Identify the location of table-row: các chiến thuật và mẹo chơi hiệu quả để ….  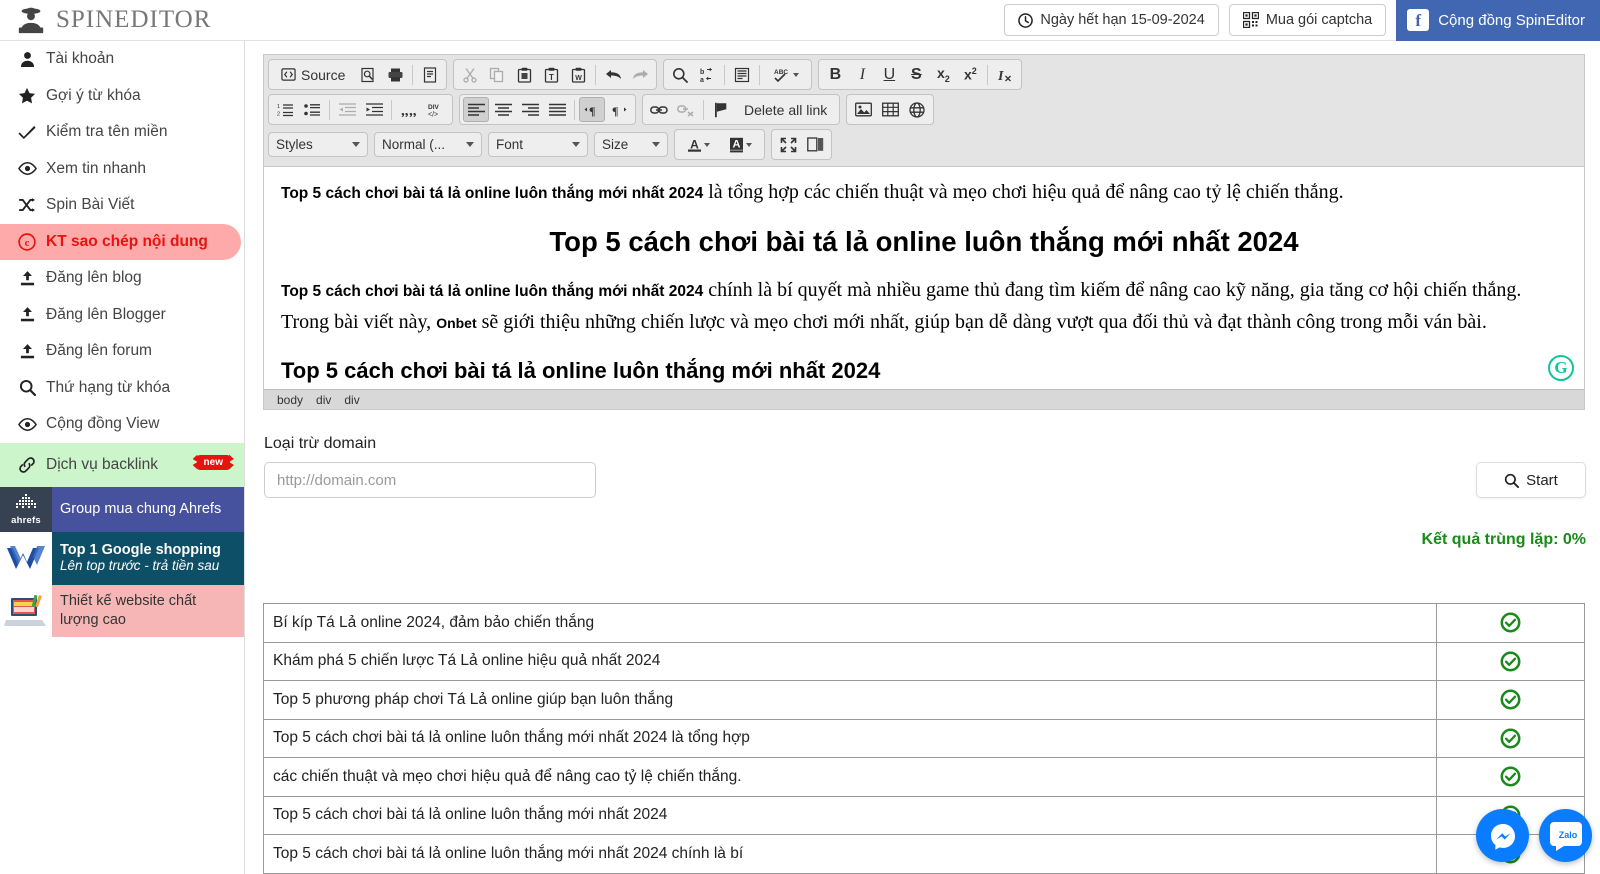
(924, 777).